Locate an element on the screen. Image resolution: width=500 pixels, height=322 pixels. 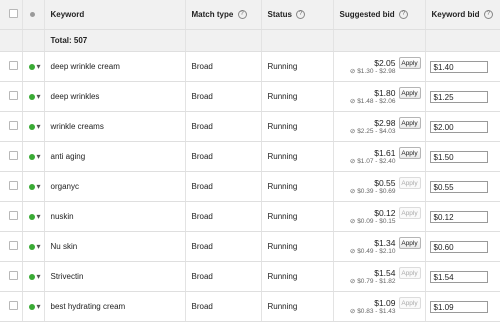
status-header: Status ? is located at coordinates (297, 15).